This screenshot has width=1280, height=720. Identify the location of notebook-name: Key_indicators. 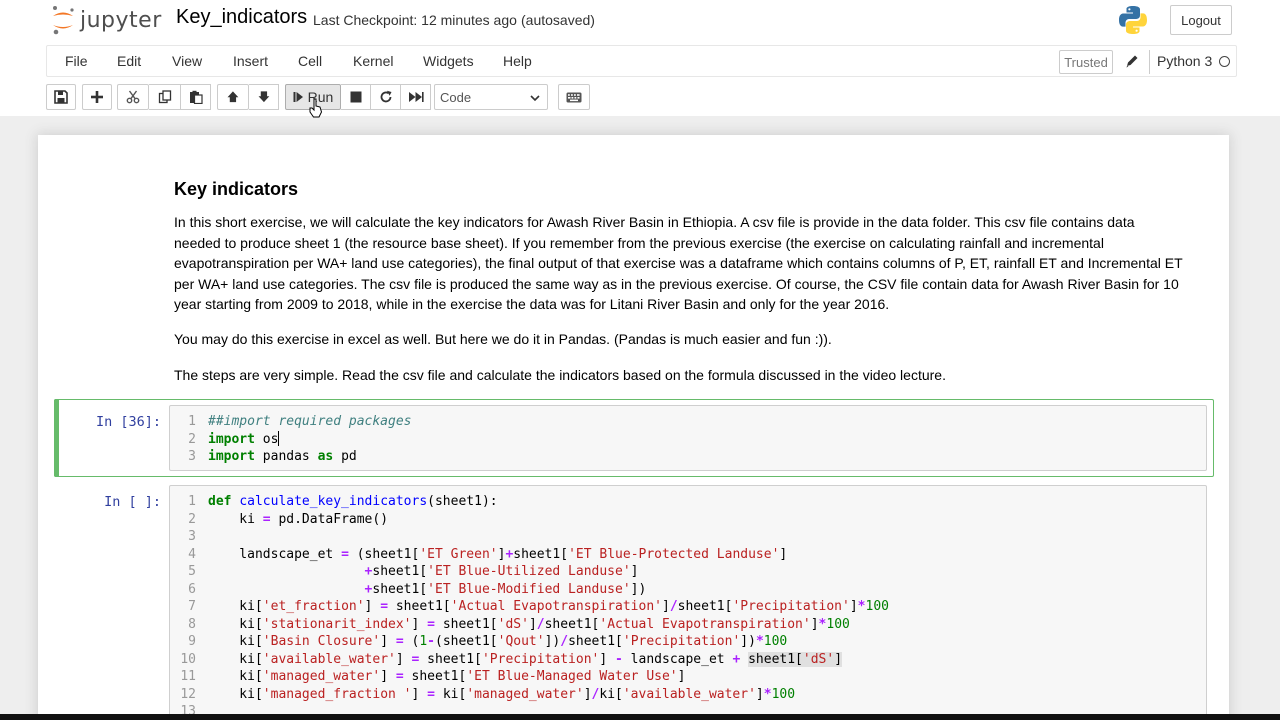
(241, 17).